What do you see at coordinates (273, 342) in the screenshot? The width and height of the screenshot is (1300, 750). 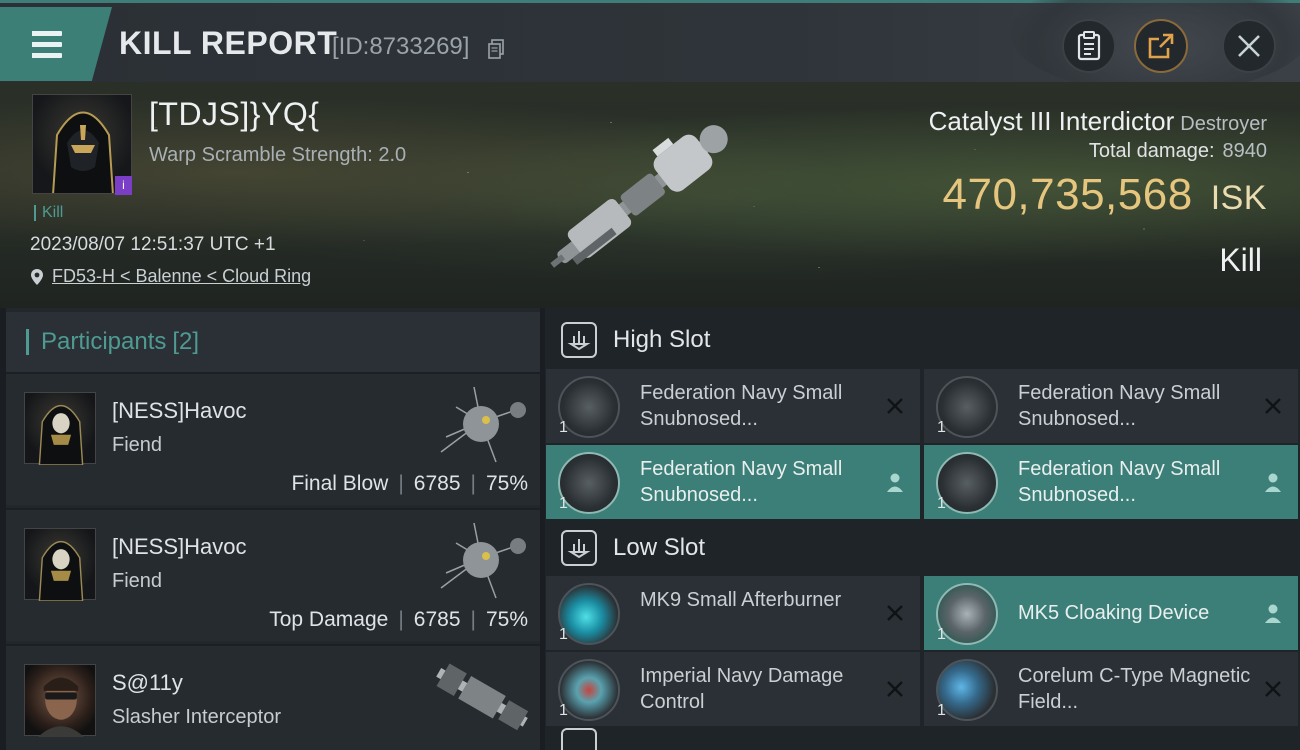 I see `participants-header: Participants [2]` at bounding box center [273, 342].